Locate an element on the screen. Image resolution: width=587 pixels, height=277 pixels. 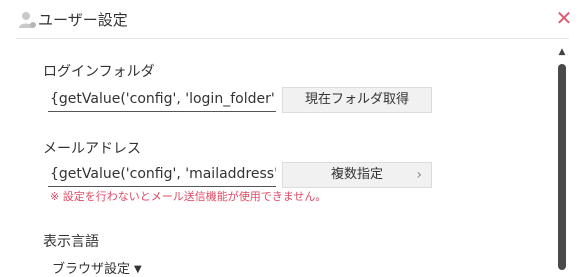
title-divider is located at coordinates (292, 38).